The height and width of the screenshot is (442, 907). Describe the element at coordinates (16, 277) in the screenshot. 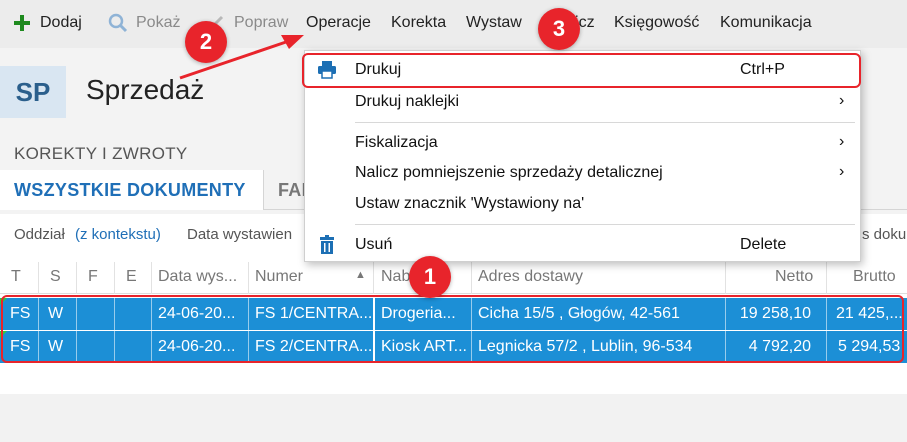

I see `column-header-t: T` at that location.